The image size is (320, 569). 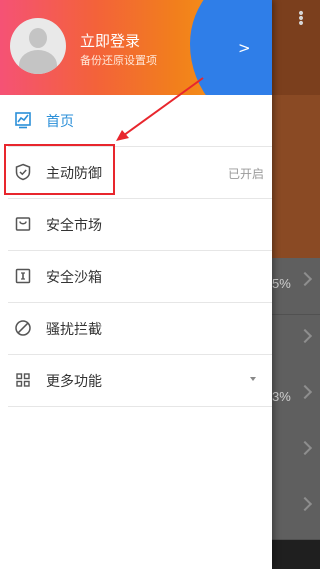 What do you see at coordinates (23, 380) in the screenshot?
I see `grid-icon` at bounding box center [23, 380].